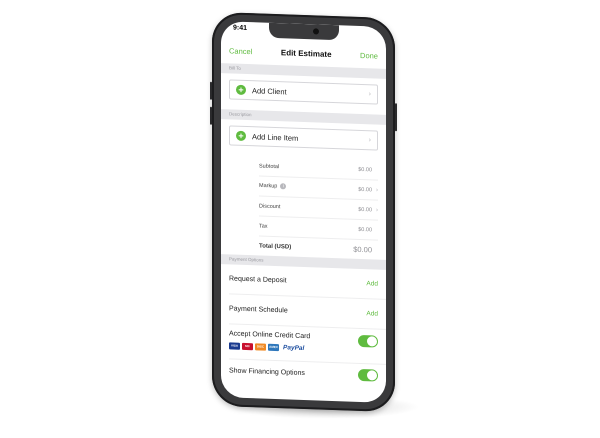 The image size is (600, 438). I want to click on amex-icon: AMEX, so click(273, 347).